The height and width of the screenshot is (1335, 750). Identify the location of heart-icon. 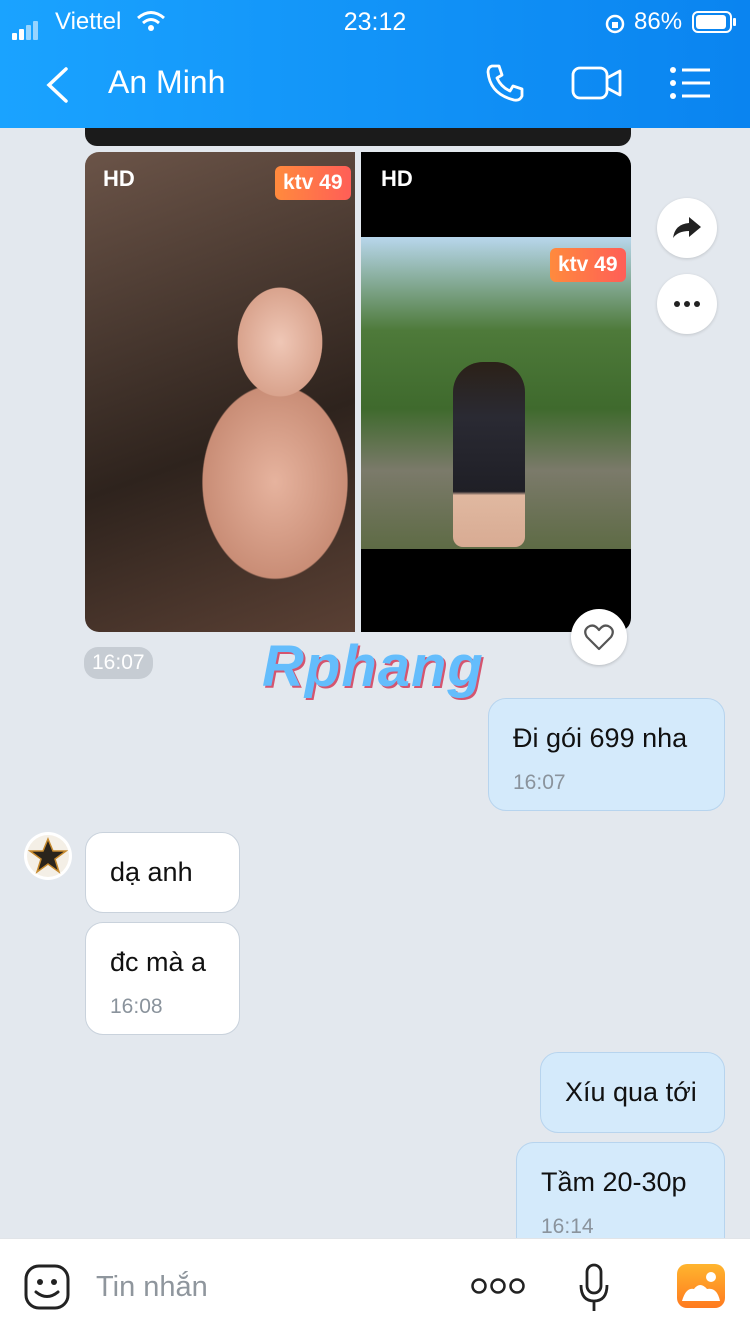
(599, 637).